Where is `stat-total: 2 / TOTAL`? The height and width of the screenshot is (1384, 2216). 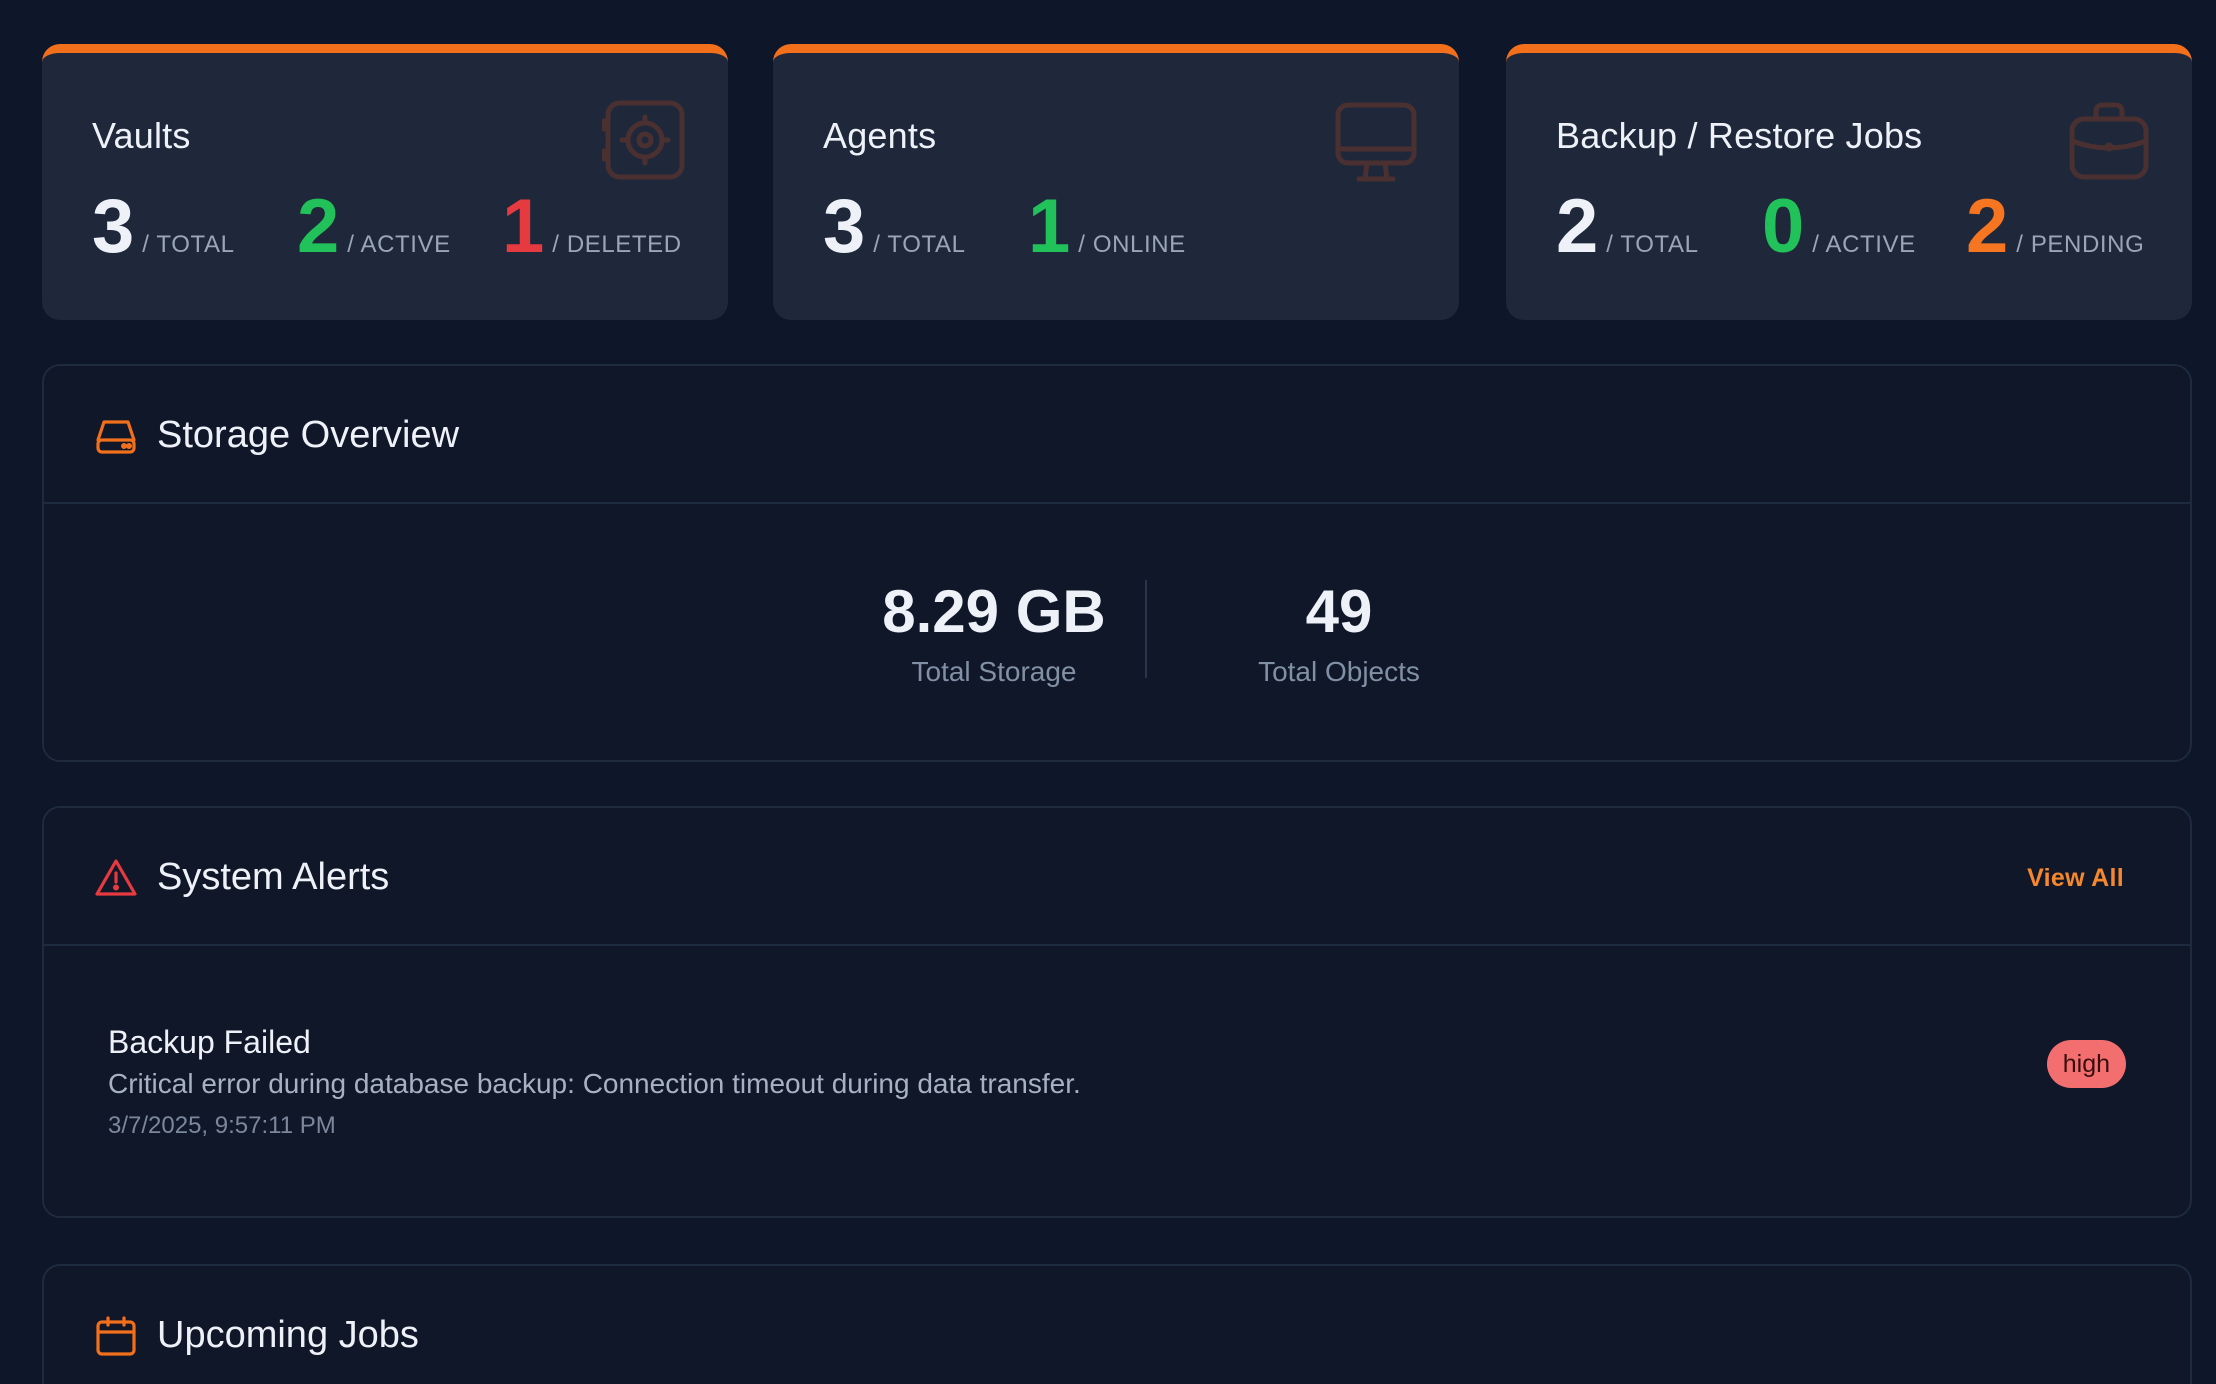 stat-total: 2 / TOTAL is located at coordinates (1627, 227).